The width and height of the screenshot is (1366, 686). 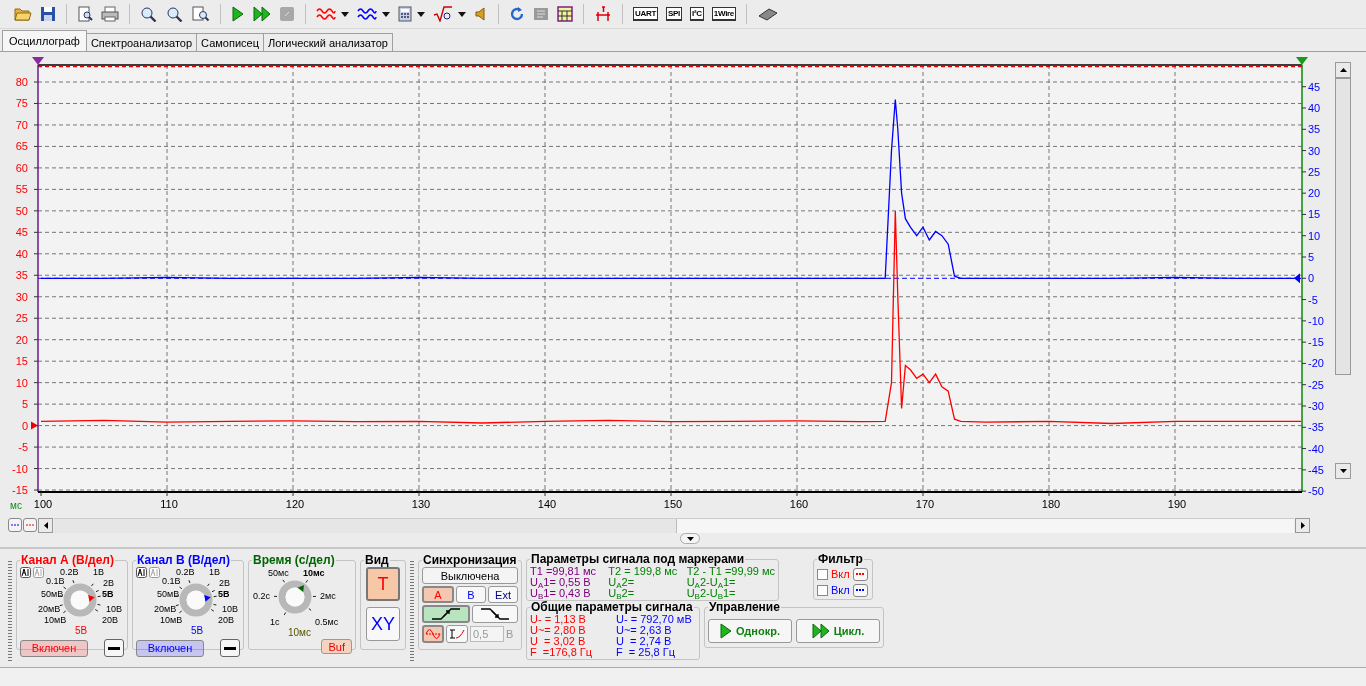 I want to click on expand-button, so click(x=690, y=538).